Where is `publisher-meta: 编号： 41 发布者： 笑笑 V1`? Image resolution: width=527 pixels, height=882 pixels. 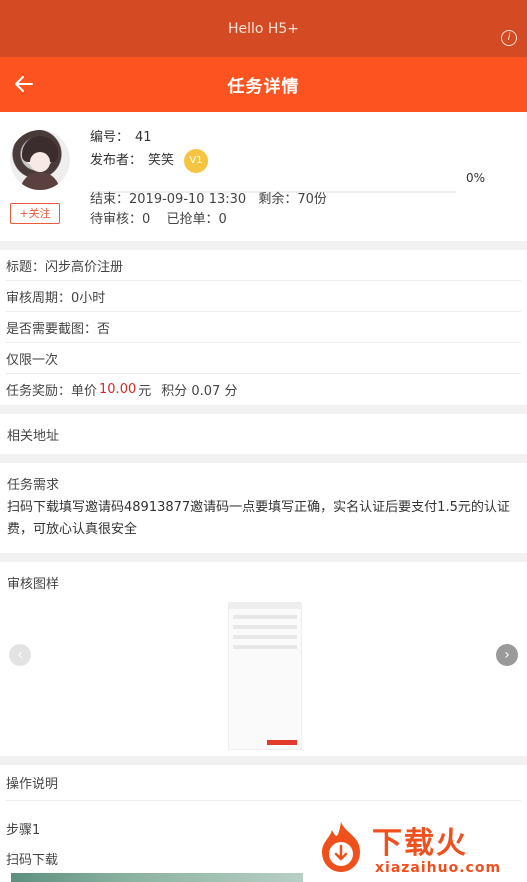 publisher-meta: 编号： 41 发布者： 笑笑 V1 is located at coordinates (149, 149).